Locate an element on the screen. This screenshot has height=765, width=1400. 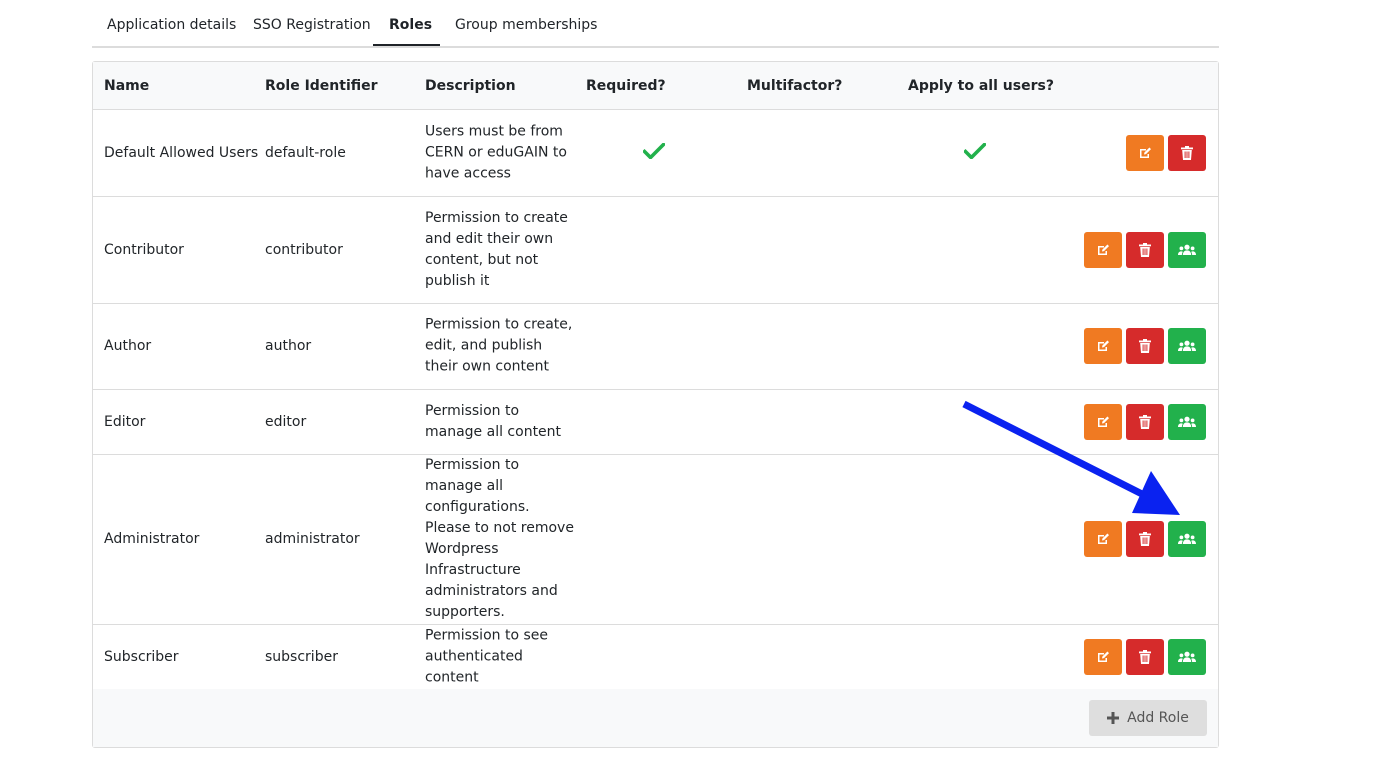
header-description: Description is located at coordinates (470, 86).